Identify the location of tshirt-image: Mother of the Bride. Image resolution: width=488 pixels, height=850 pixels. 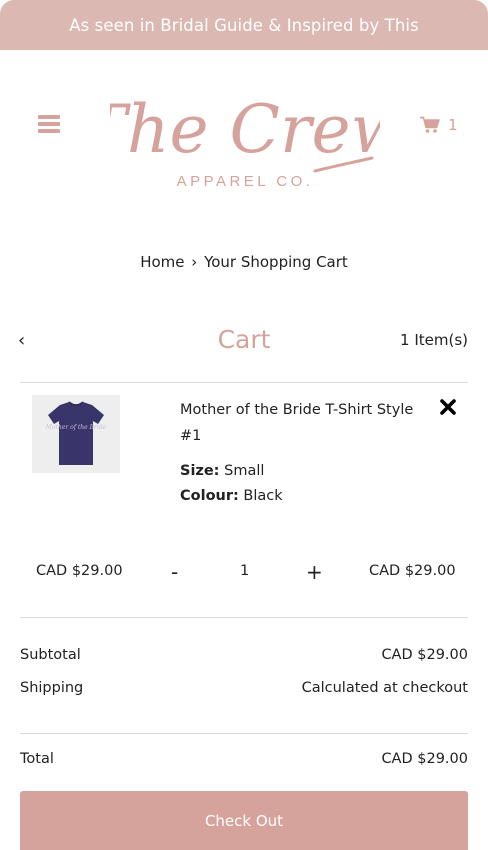
(76, 433).